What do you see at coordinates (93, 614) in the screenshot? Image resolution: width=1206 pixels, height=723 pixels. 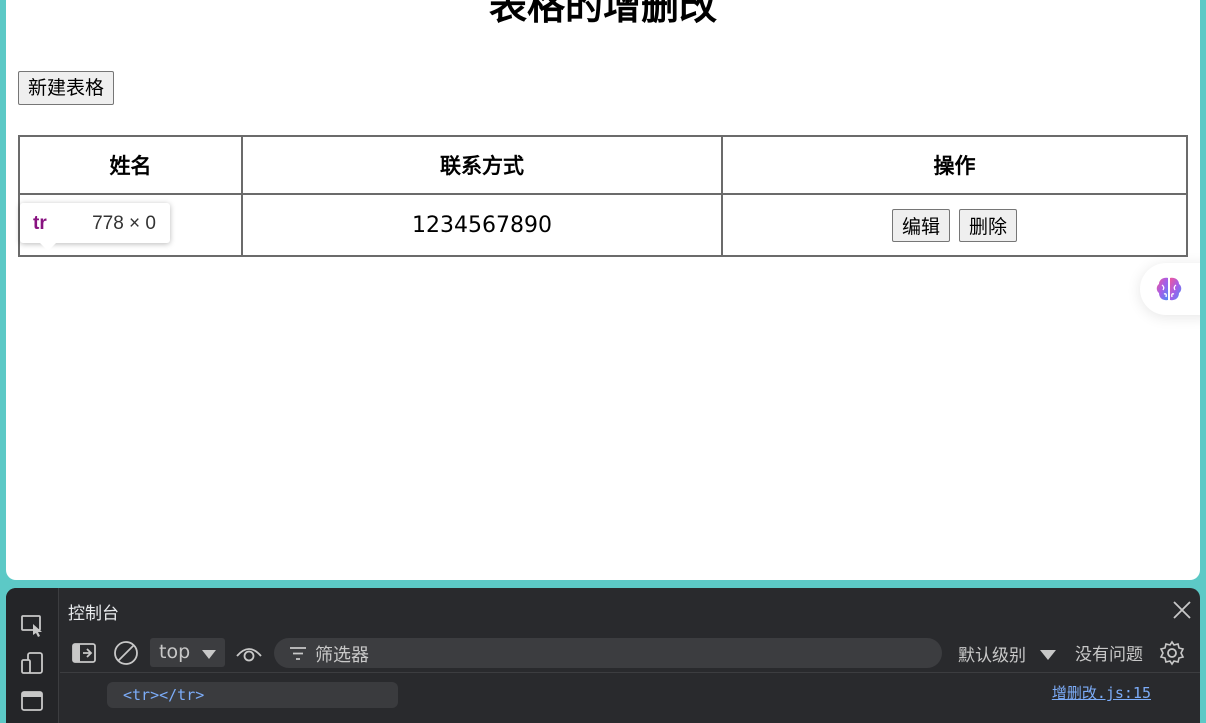 I see `devtools-panel-title: 控制台` at bounding box center [93, 614].